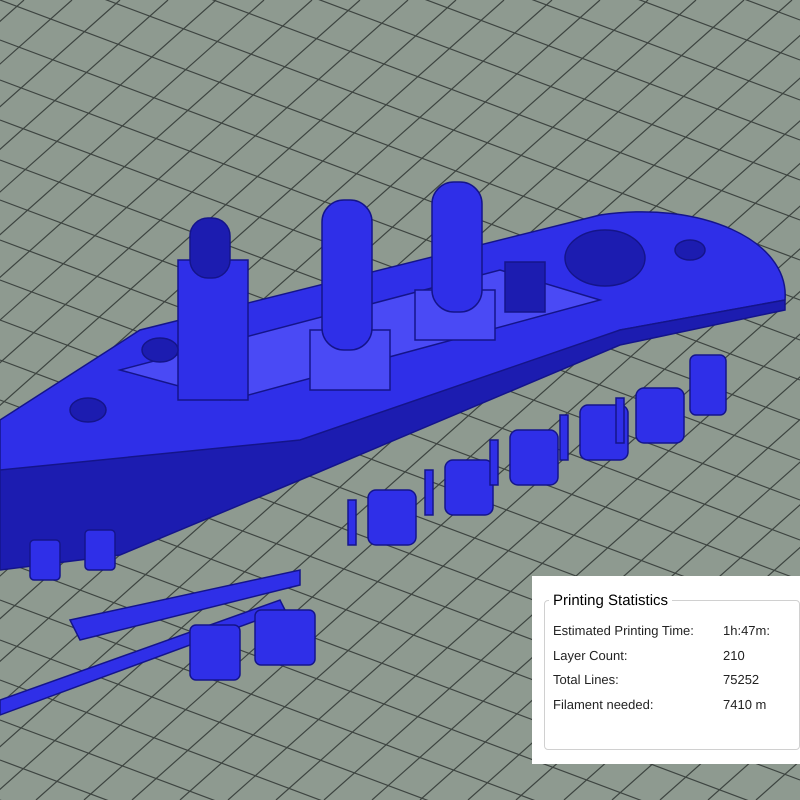  I want to click on stat-value: 1h:47m:, so click(747, 631).